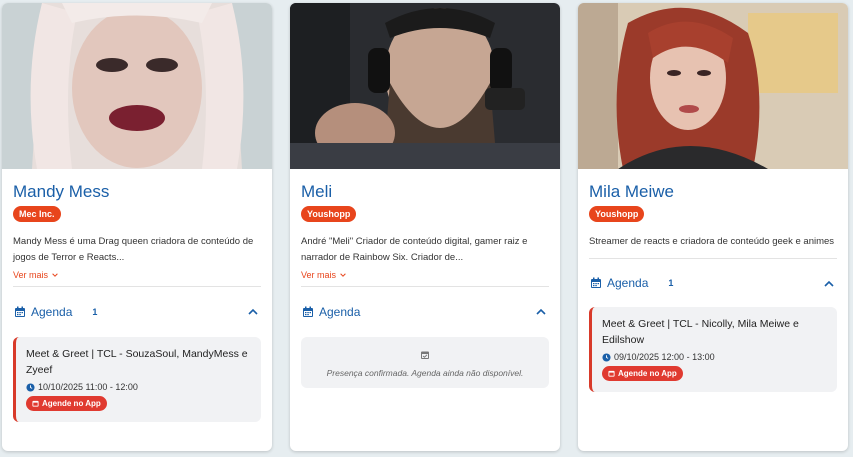 The height and width of the screenshot is (457, 853). What do you see at coordinates (61, 191) in the screenshot?
I see `creator-name: Mandy Mess` at bounding box center [61, 191].